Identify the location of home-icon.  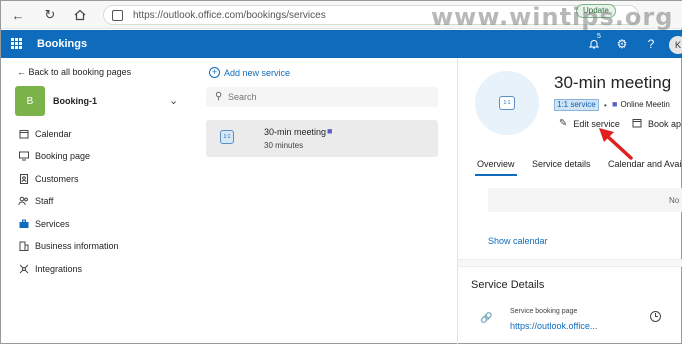
(80, 15).